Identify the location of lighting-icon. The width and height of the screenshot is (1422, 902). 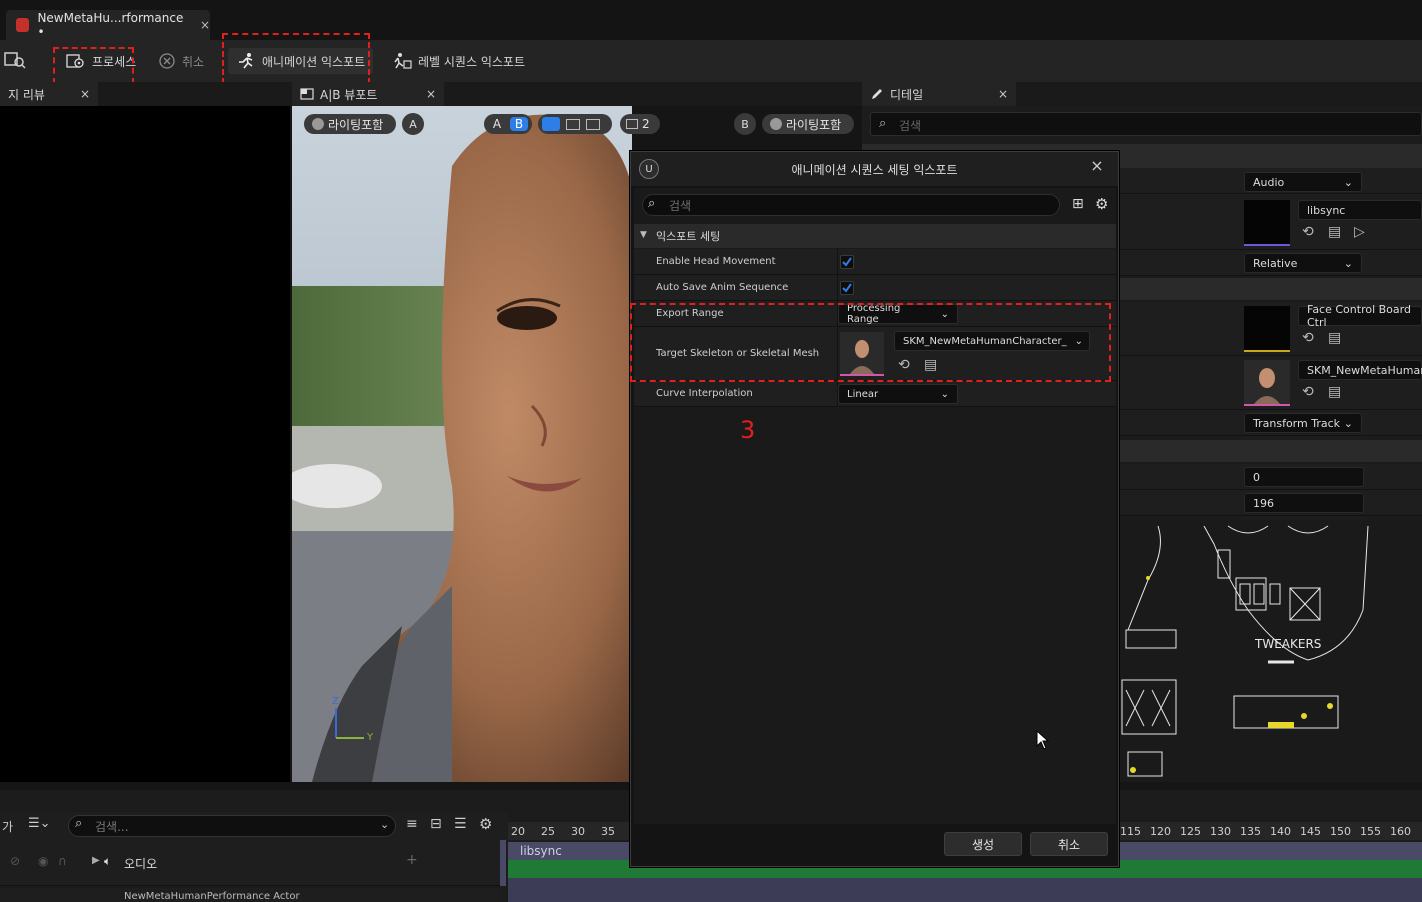
(318, 124).